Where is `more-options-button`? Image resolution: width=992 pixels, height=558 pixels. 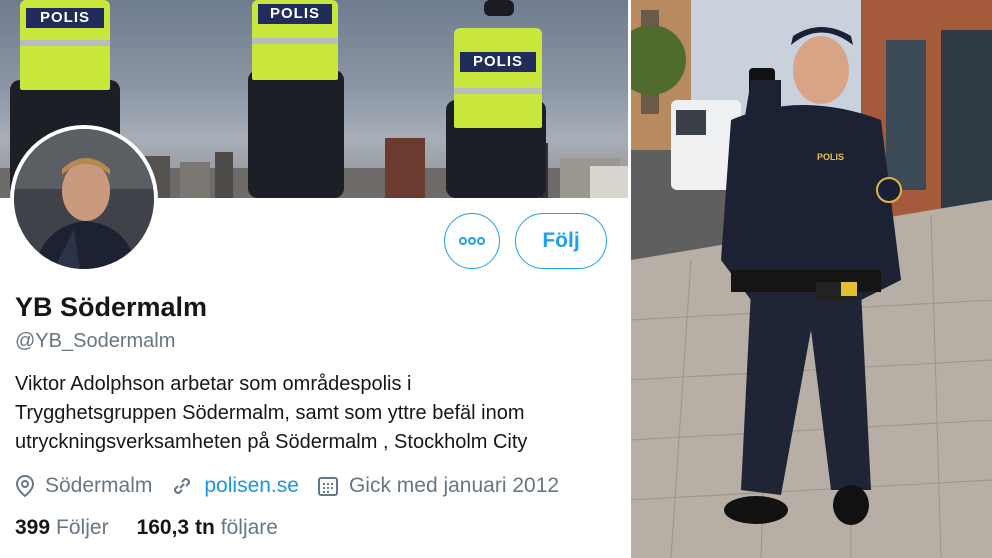 more-options-button is located at coordinates (472, 241).